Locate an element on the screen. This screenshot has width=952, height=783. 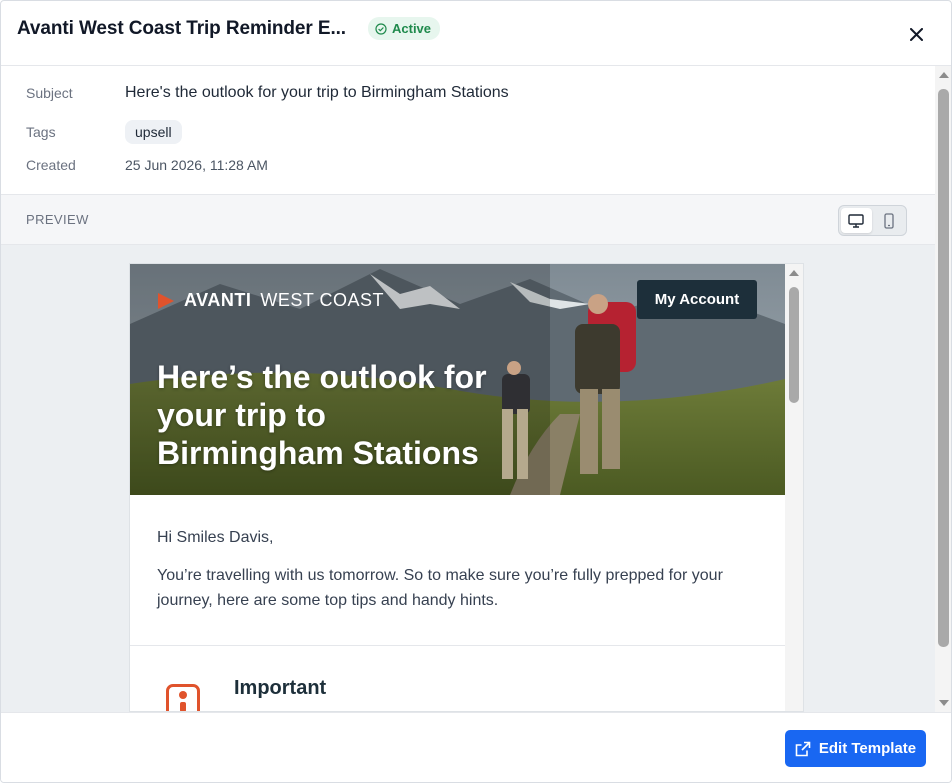
modal-footer: Edit Template is located at coordinates (476, 747).